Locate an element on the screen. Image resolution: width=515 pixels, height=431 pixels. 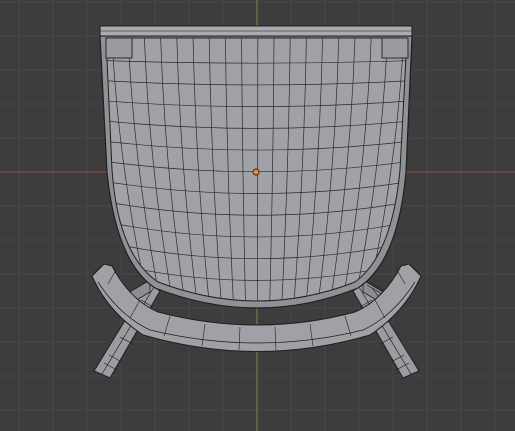
object-origin-point is located at coordinates (256, 172).